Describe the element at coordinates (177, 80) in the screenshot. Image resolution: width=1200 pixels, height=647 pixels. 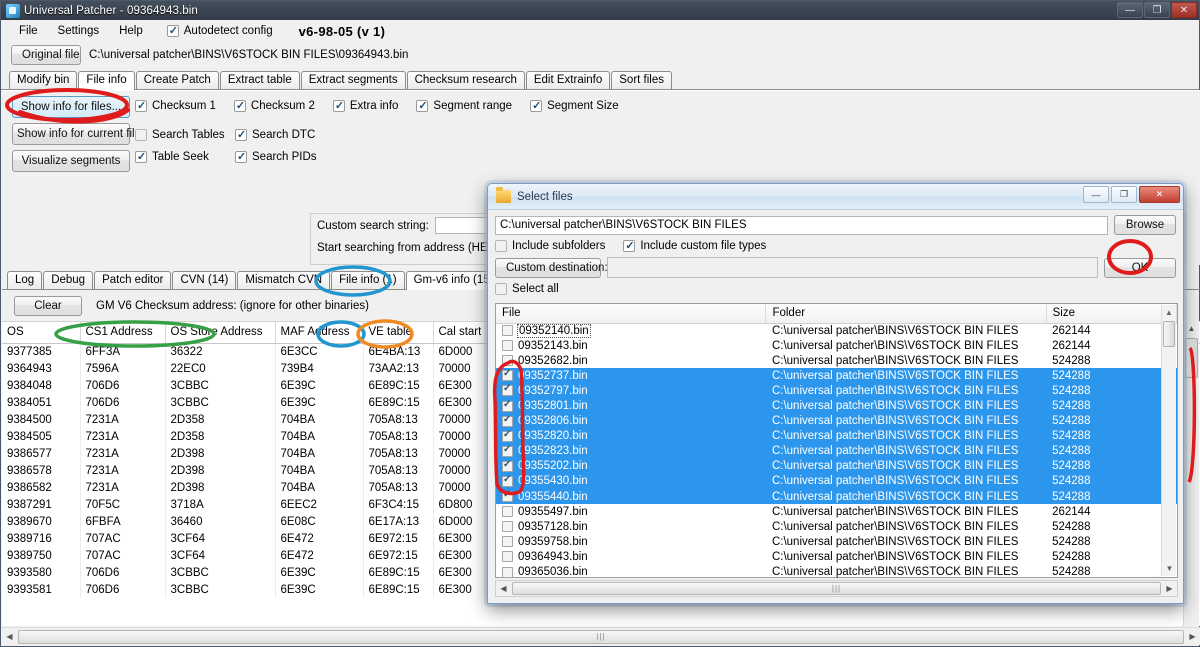
I see `tab-create-patch: Create Patch` at that location.